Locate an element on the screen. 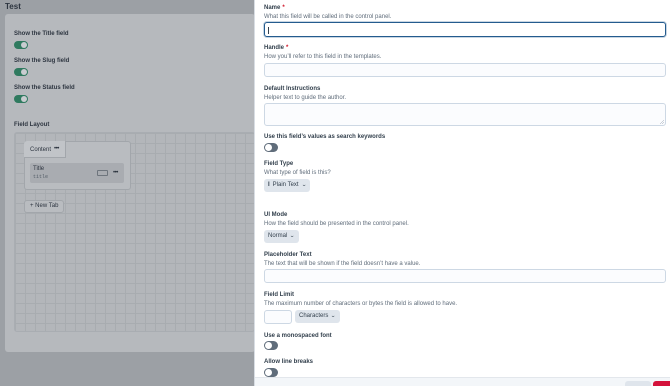 This screenshot has width=670, height=386. show-slug-toggle is located at coordinates (21, 72).